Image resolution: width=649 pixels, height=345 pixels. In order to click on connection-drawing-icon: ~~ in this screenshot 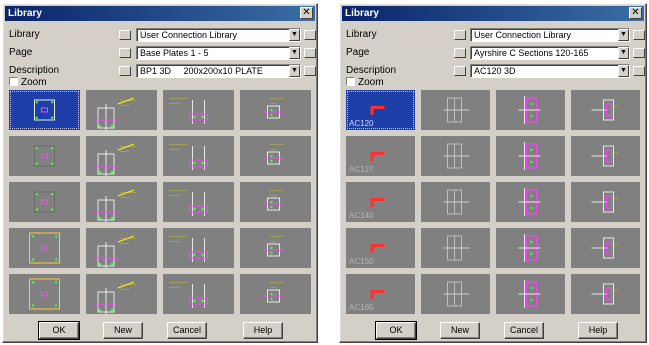, I will do `click(605, 156)`.